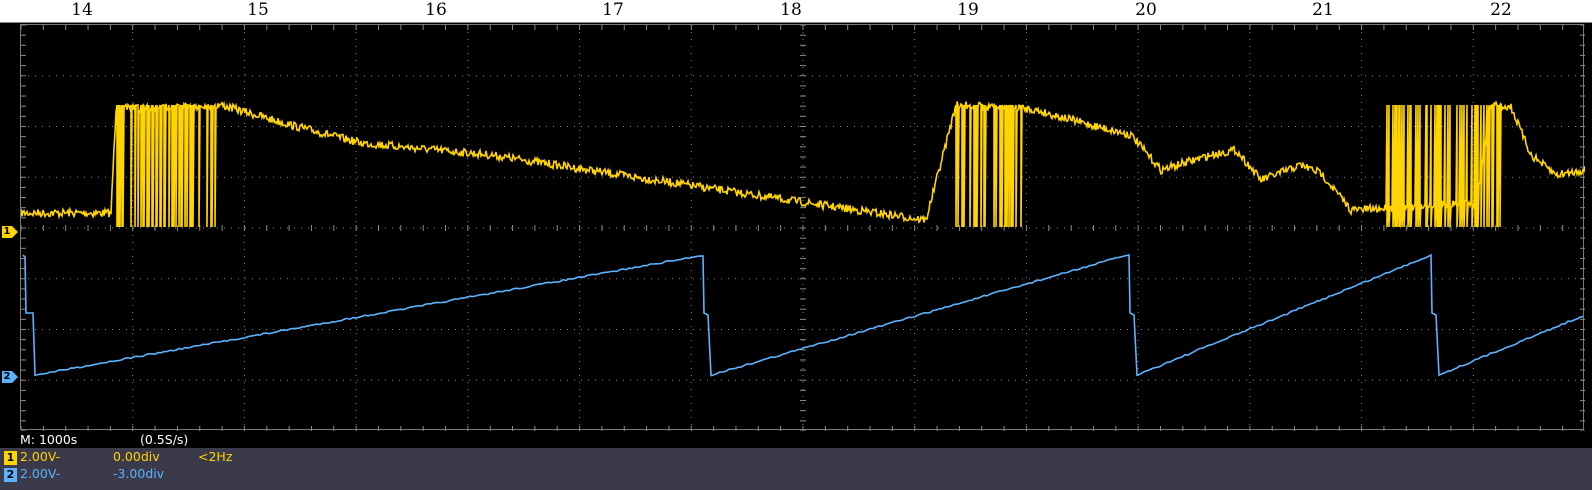  I want to click on ch1-scale: 2.00V-, so click(40, 456).